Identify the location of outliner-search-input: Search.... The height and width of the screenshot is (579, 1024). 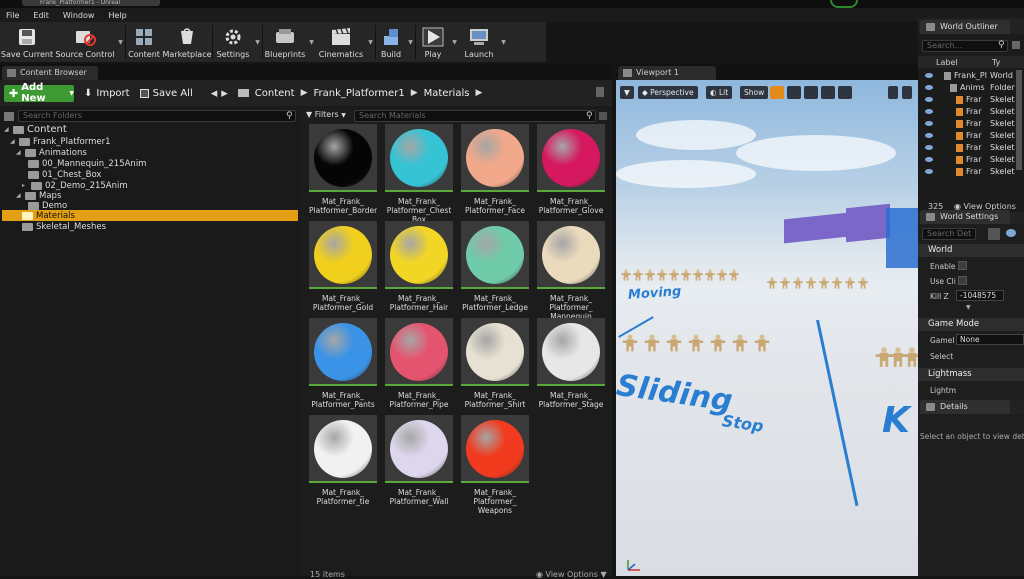
(965, 46).